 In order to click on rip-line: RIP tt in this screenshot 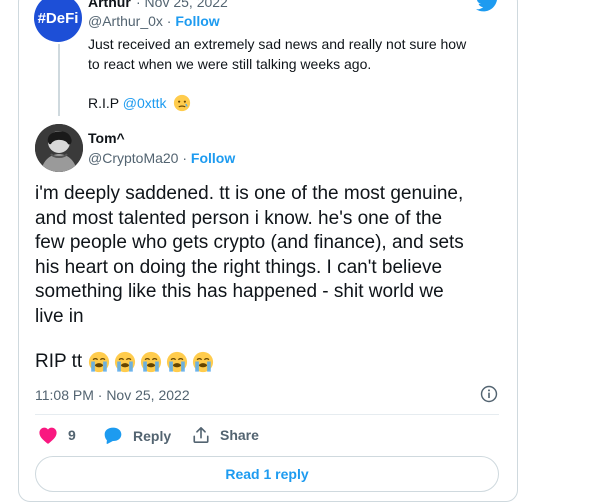, I will do `click(124, 362)`.